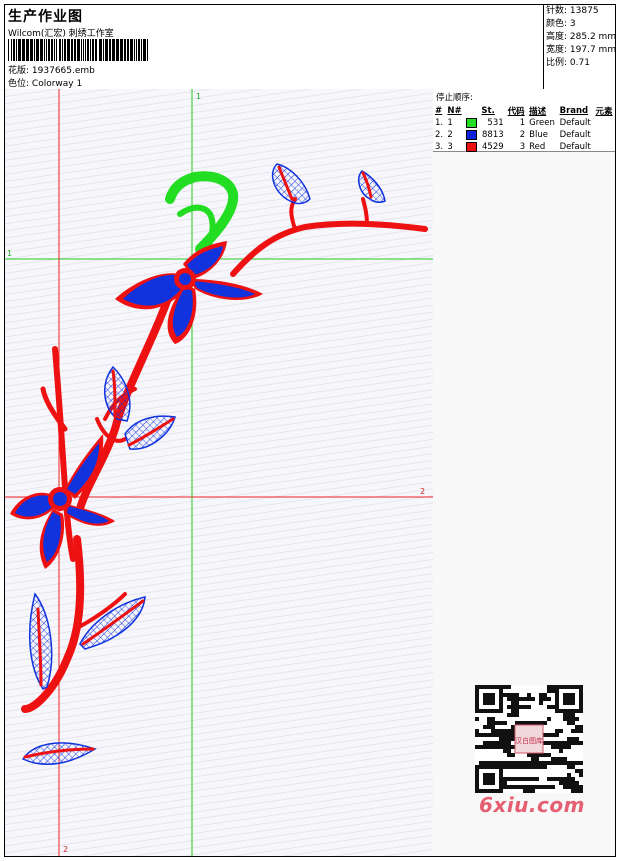 This screenshot has height=861, width=620. Describe the element at coordinates (581, 37) in the screenshot. I see `stat-height: 高度: 285.2 mm` at that location.